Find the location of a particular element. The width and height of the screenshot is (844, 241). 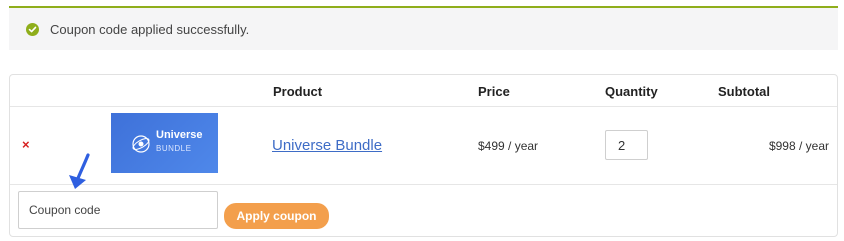

quantity-input is located at coordinates (626, 145).